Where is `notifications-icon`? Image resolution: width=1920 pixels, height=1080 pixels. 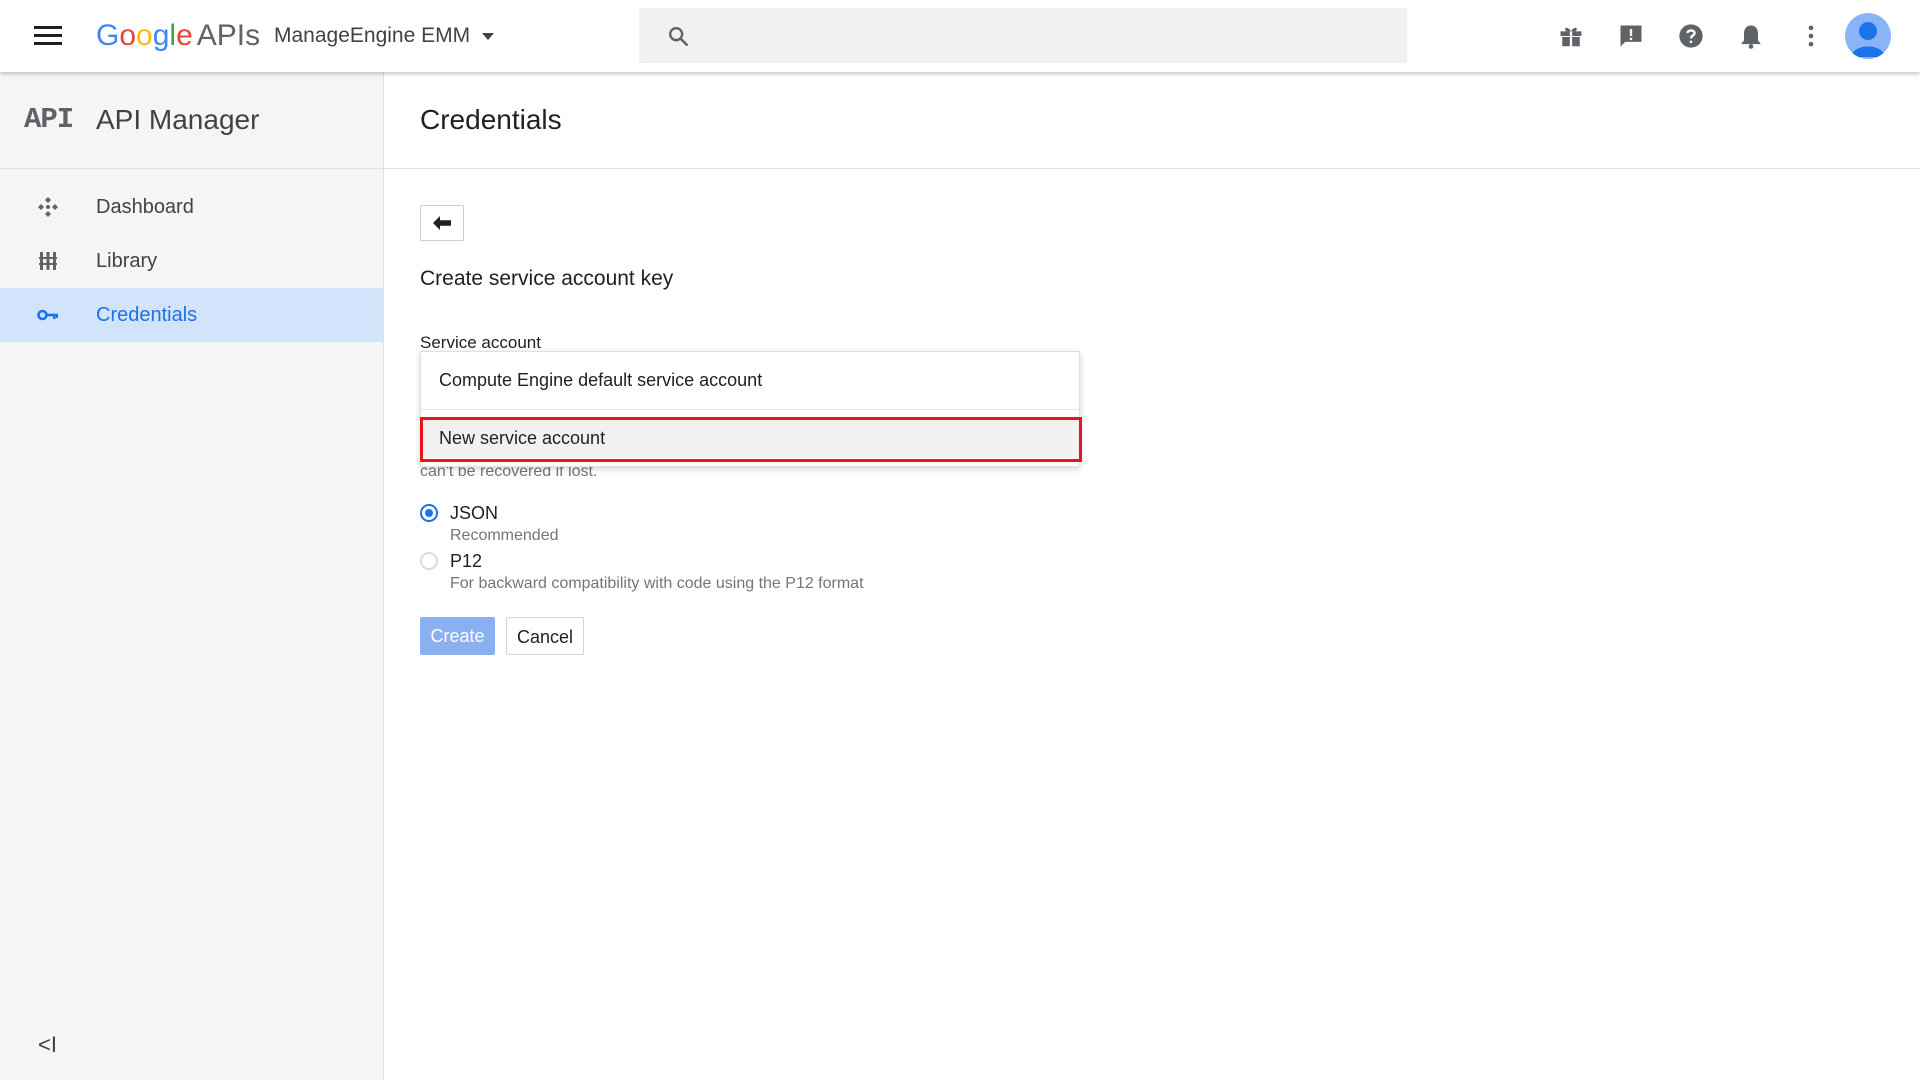 notifications-icon is located at coordinates (1751, 36).